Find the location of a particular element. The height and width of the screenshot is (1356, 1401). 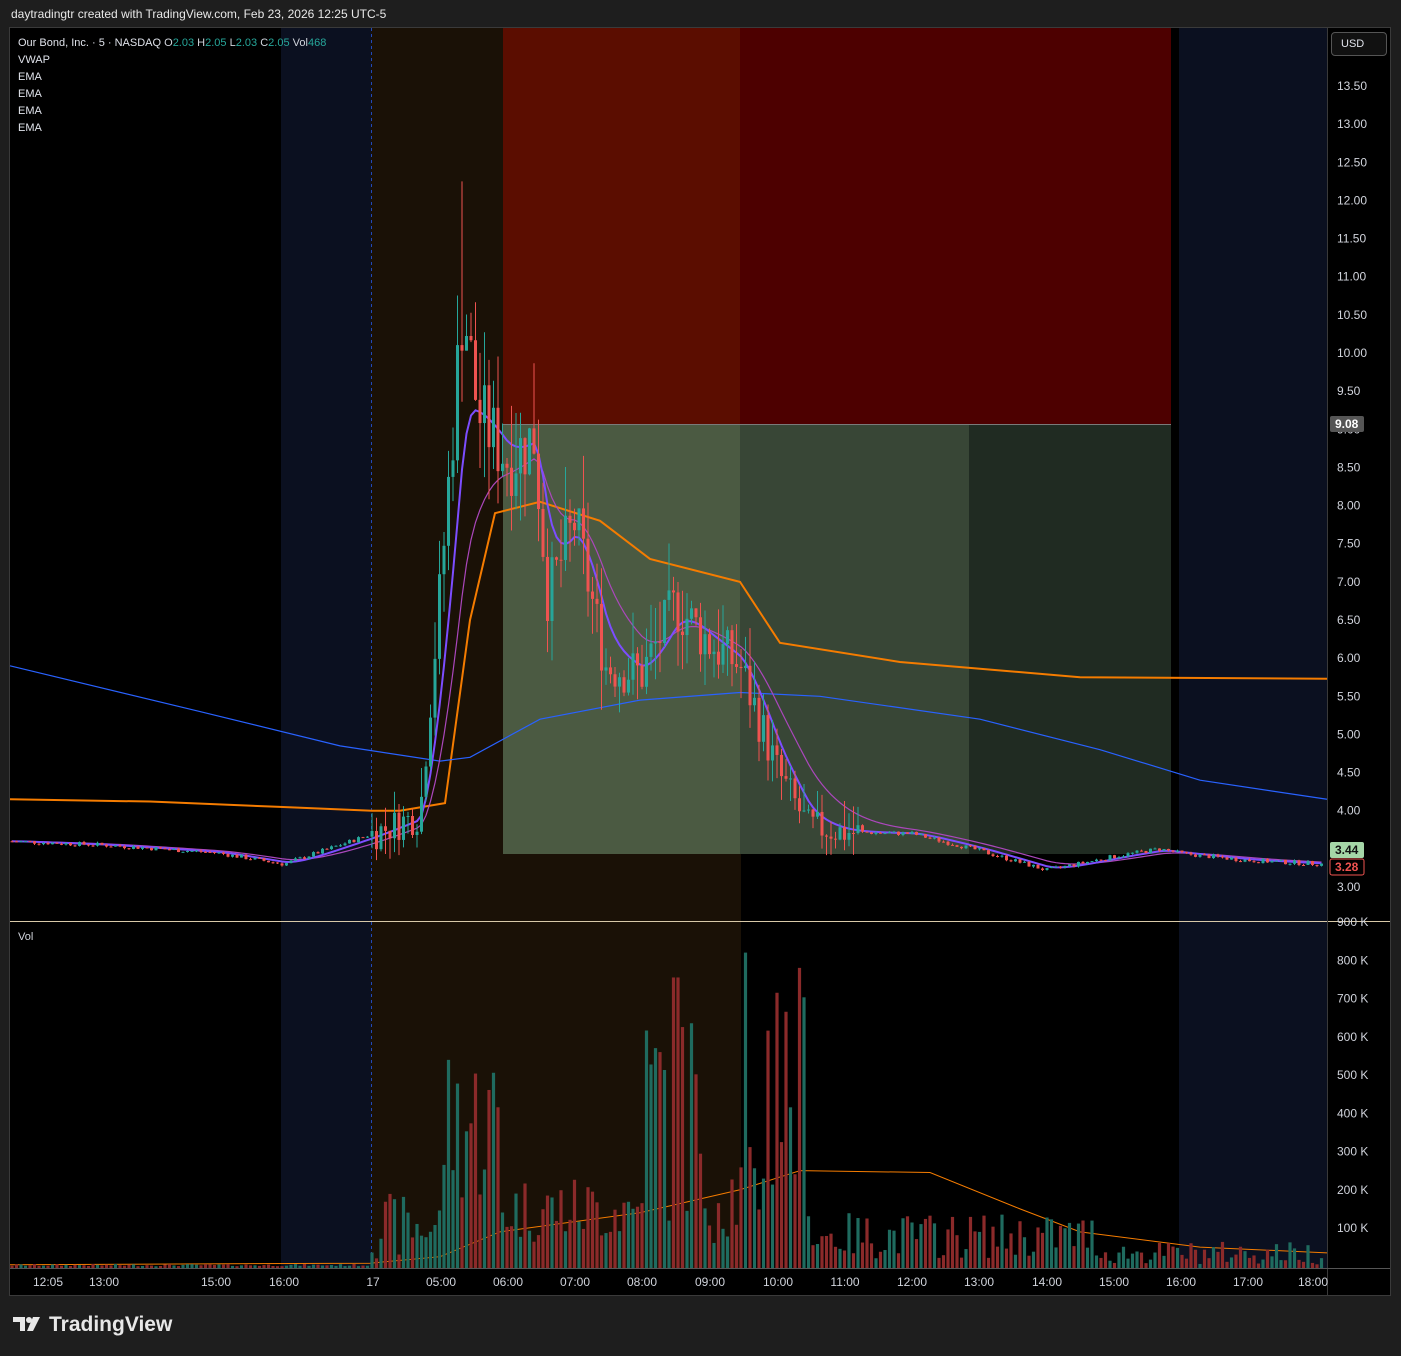

price-tick-label: 11.50 is located at coordinates (1351, 239).